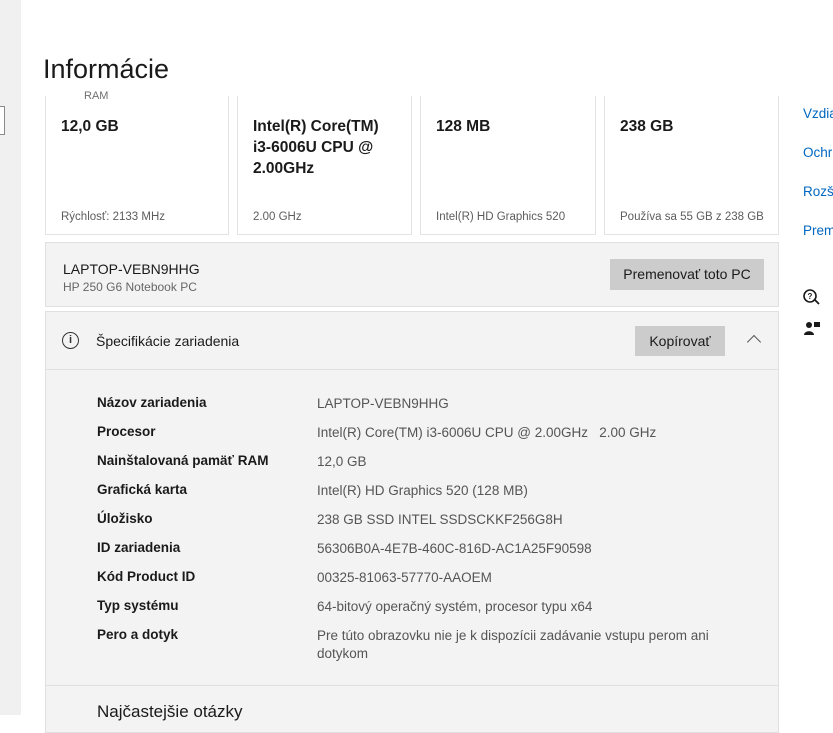  Describe the element at coordinates (277, 217) in the screenshot. I see `card-cpu-sub: 2.00 GHz` at that location.